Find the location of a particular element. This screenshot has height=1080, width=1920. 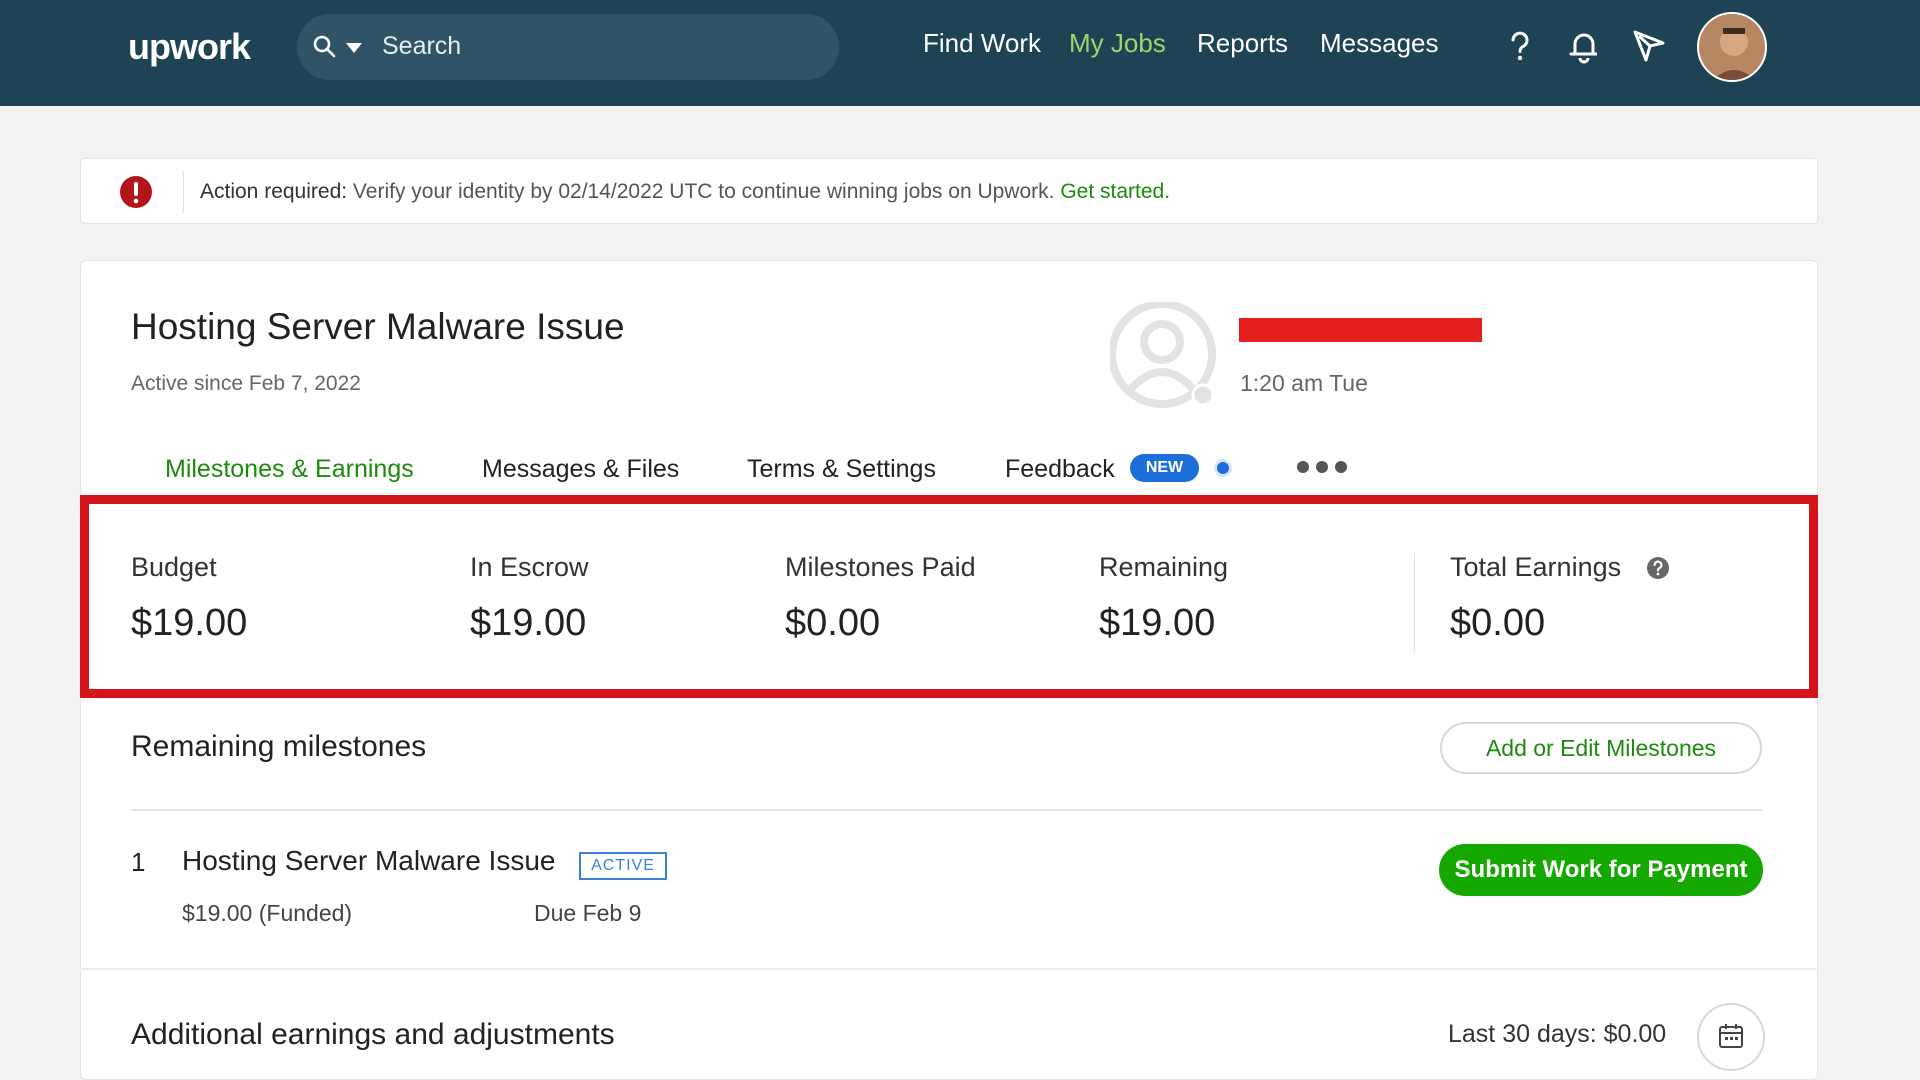

remaining-milestones-heading: Remaining milestones is located at coordinates (279, 746).